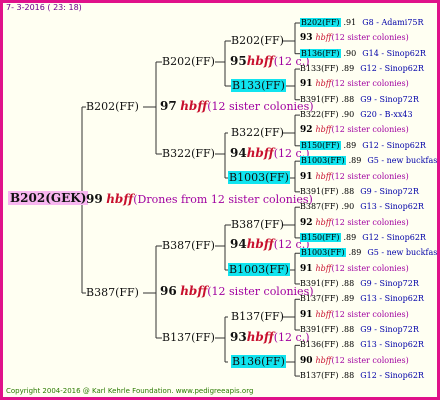 The height and width of the screenshot is (400, 440). I want to click on l2-drone-3: 93hbff(12 c.), so click(269, 337).